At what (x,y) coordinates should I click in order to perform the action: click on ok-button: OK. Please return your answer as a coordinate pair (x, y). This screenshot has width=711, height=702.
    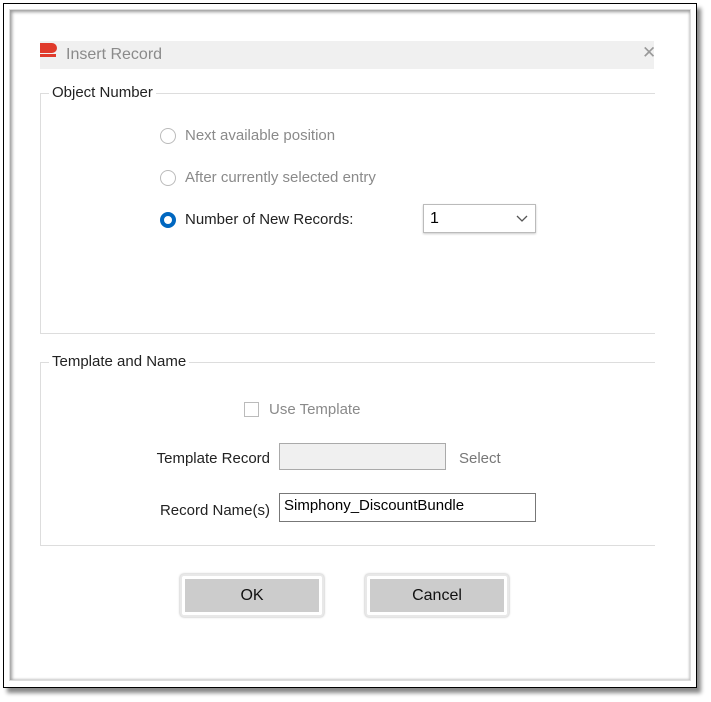
    Looking at the image, I should click on (252, 595).